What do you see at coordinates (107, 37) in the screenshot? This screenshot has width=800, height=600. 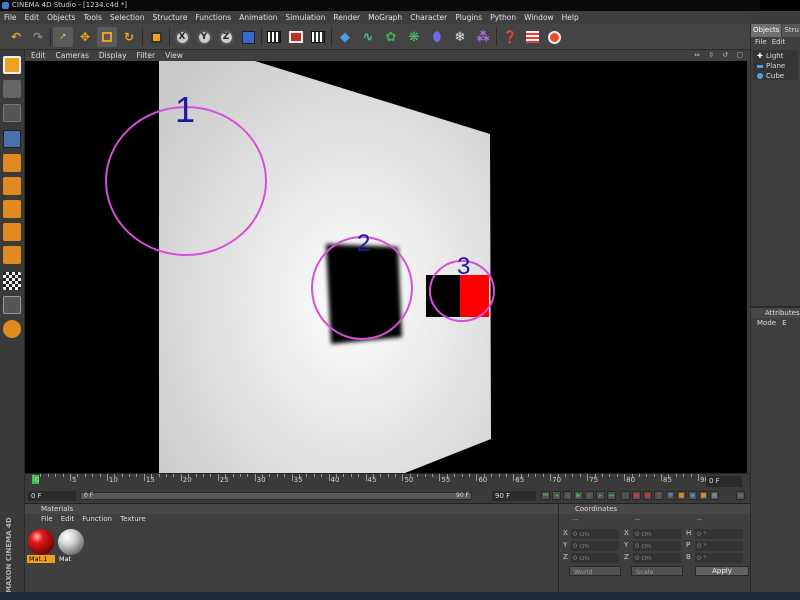 I see `scale-icon` at bounding box center [107, 37].